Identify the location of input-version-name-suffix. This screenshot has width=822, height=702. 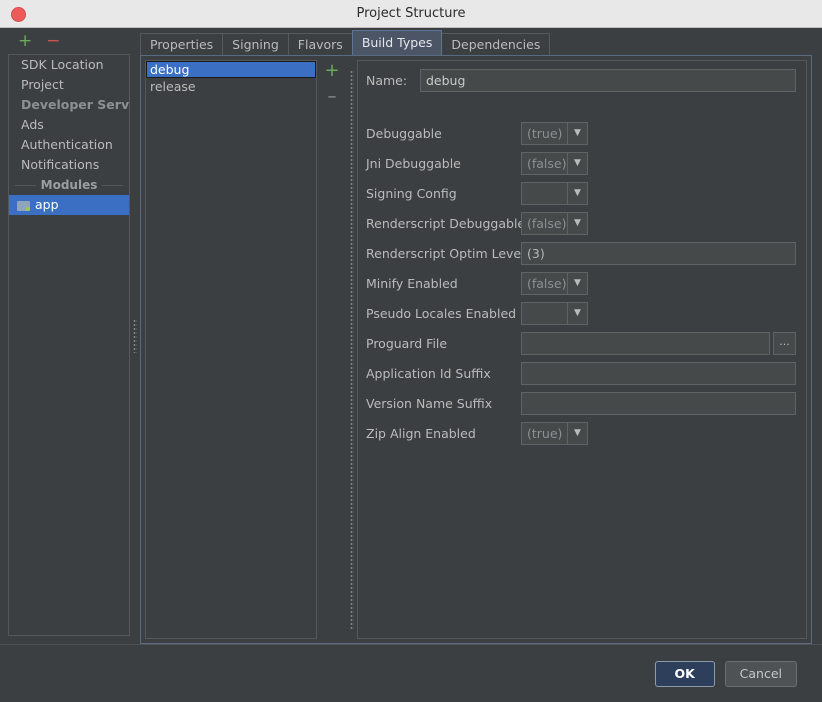
(658, 403).